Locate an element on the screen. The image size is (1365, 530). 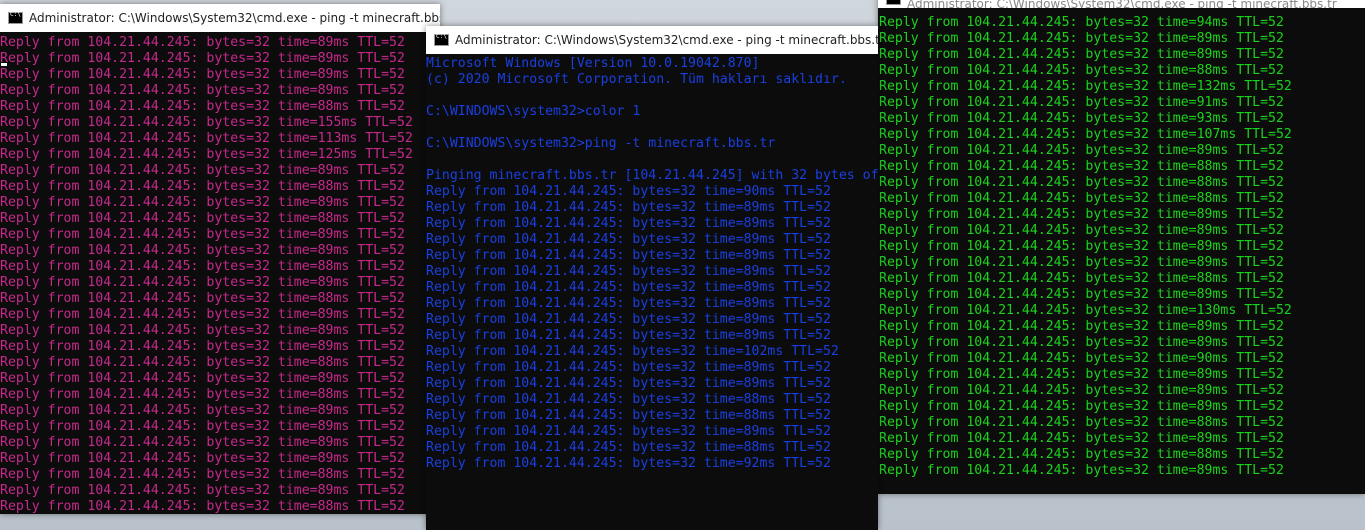
terminal-line: C:\WINDOWS\system32>color 1 is located at coordinates (533, 111).